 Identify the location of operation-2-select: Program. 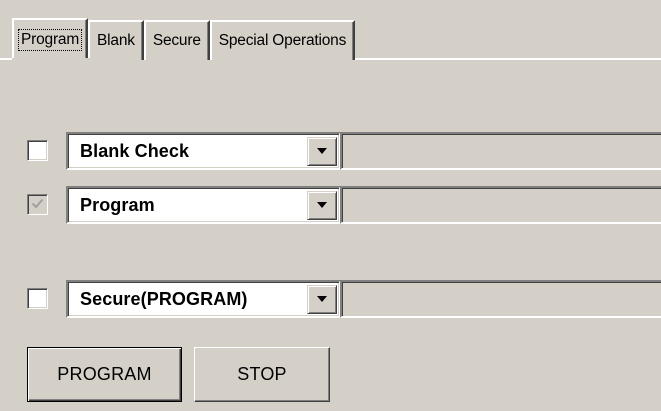
(203, 205).